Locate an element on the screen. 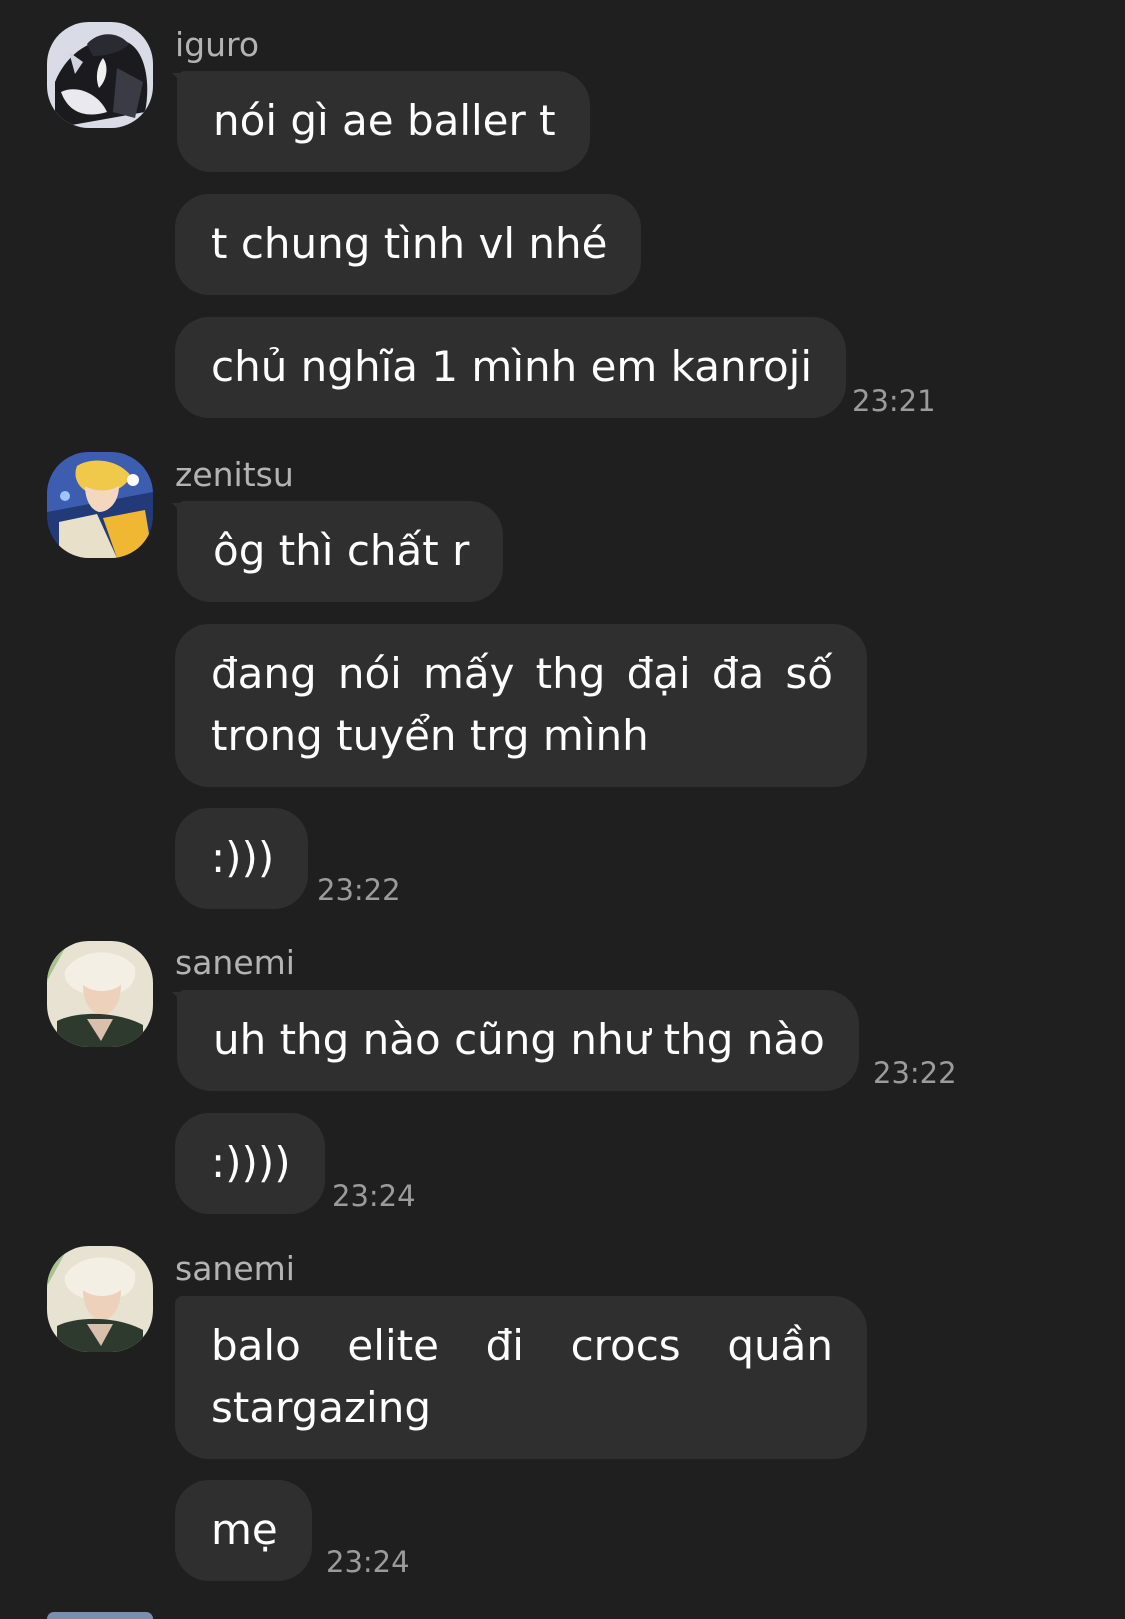 This screenshot has width=1125, height=1619. message-bubble: balo elite đi crocs quần stargazing is located at coordinates (521, 1377).